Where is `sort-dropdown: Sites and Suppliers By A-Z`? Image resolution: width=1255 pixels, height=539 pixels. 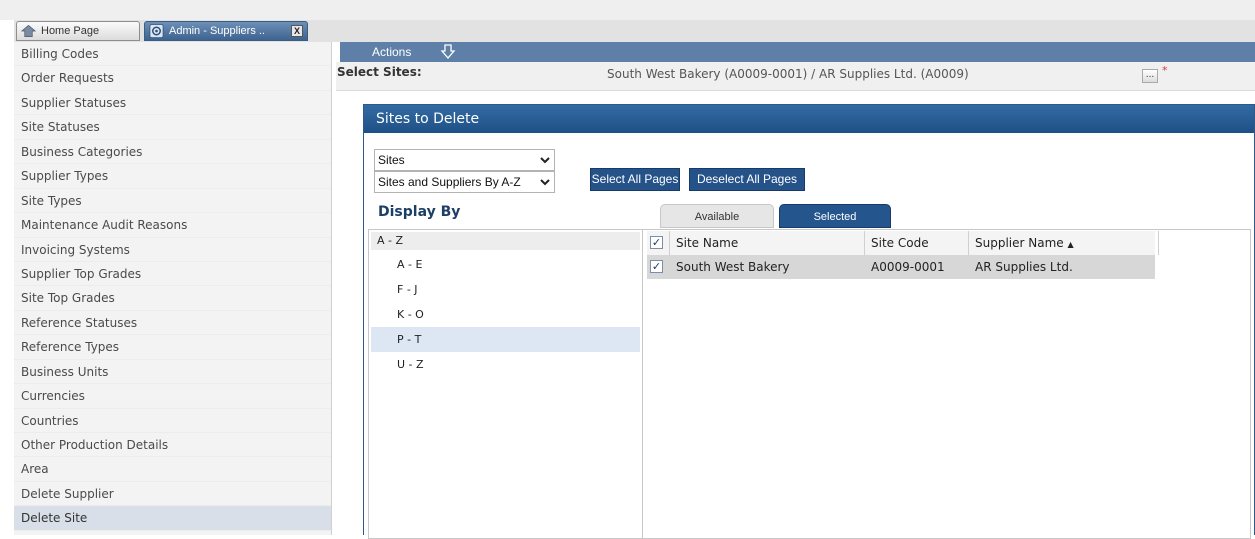
sort-dropdown: Sites and Suppliers By A-Z is located at coordinates (464, 182).